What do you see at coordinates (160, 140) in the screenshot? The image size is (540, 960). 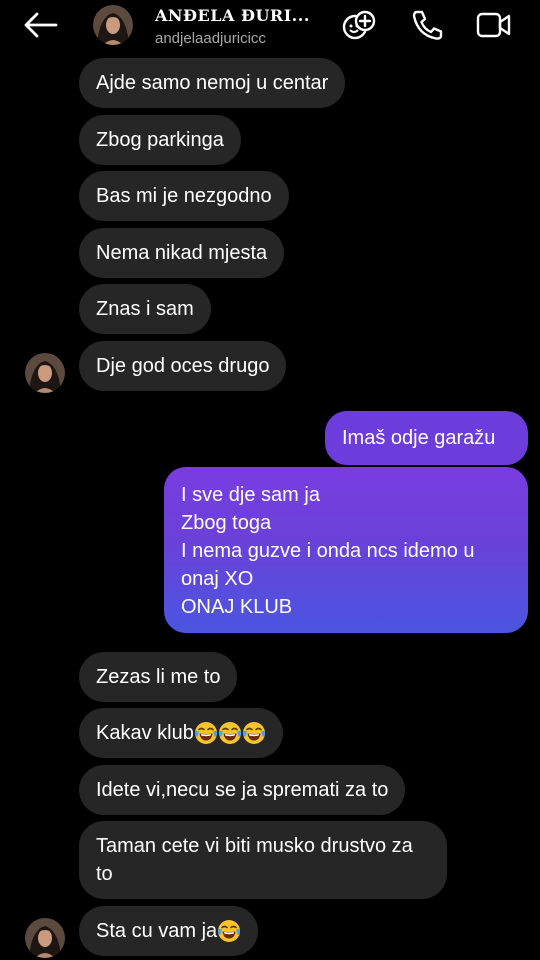 I see `received-message: Zbog parkinga` at bounding box center [160, 140].